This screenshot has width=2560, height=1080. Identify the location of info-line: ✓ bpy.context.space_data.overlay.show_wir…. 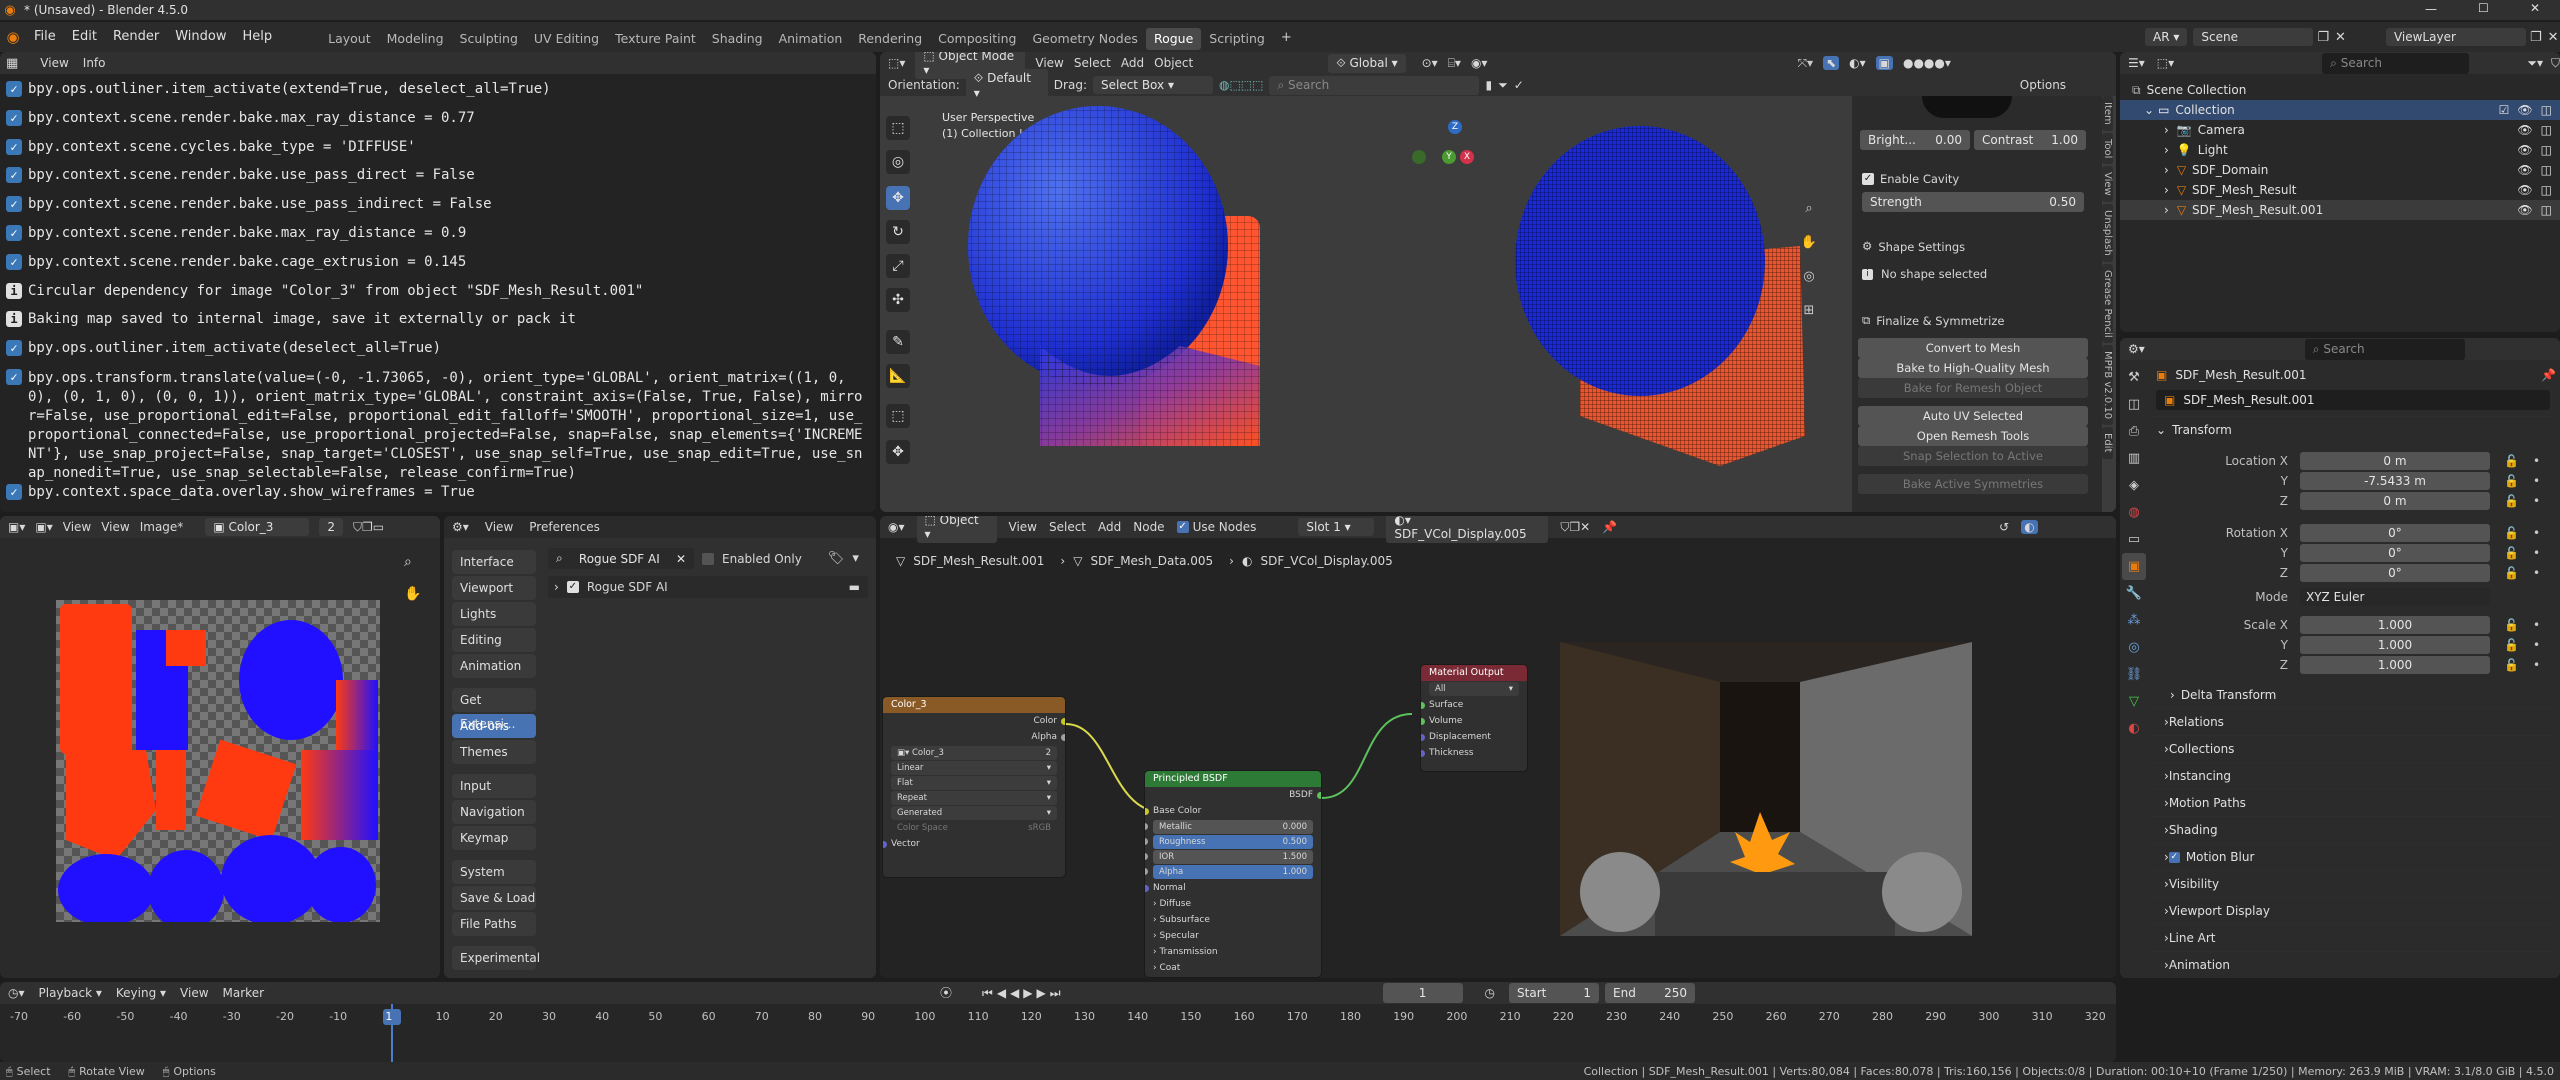
(438, 495).